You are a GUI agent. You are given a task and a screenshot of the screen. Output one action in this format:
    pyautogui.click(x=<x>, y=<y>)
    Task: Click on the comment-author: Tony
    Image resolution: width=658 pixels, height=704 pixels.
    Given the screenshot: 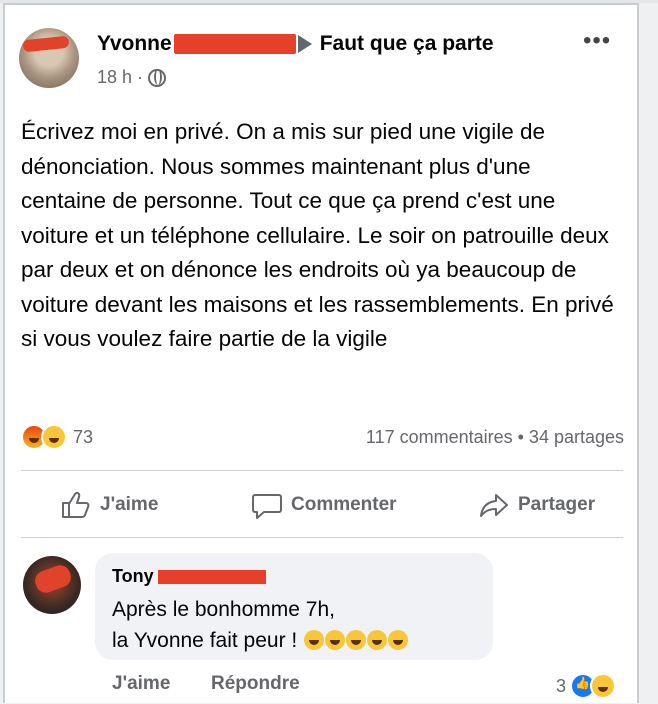 What is the action you would take?
    pyautogui.click(x=189, y=576)
    